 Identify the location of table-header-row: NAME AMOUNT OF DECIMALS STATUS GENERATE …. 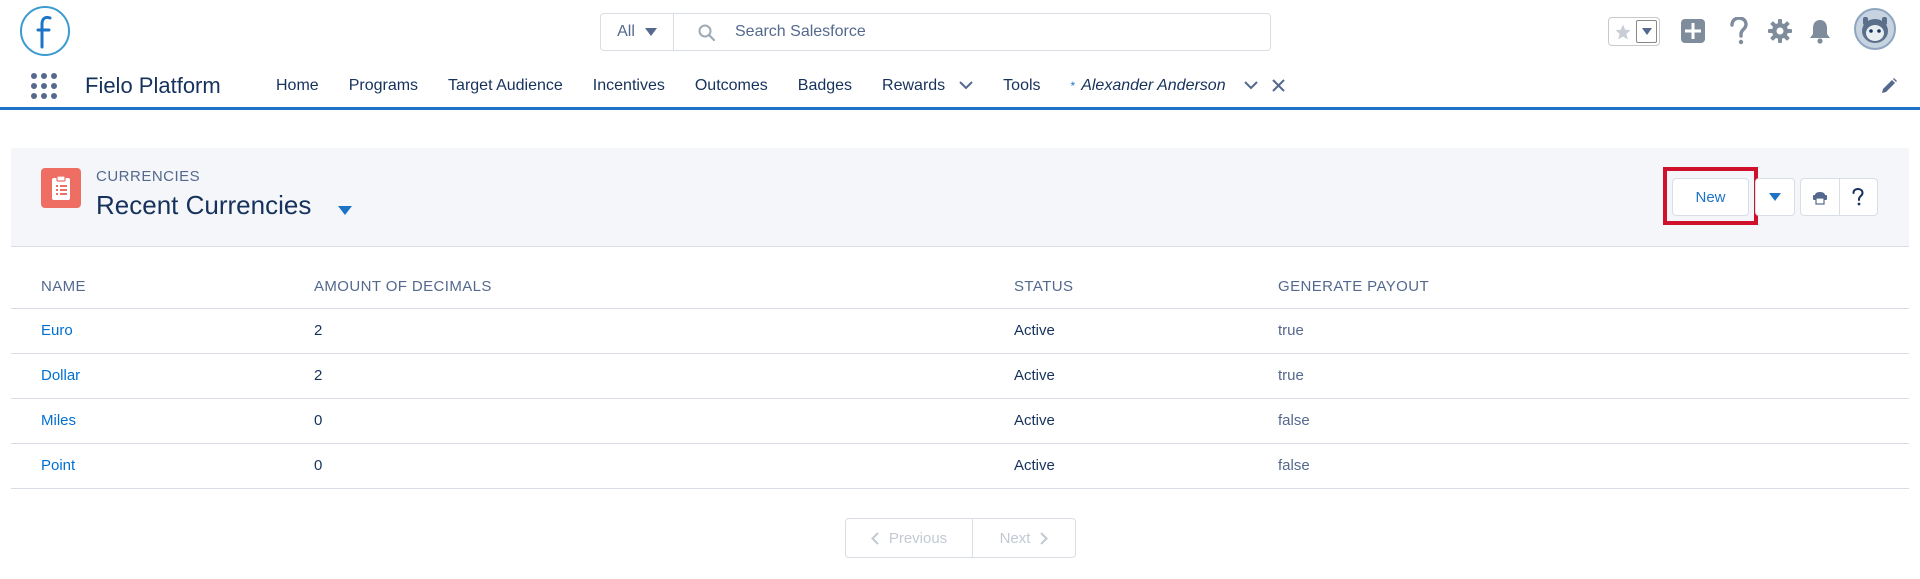
(960, 291).